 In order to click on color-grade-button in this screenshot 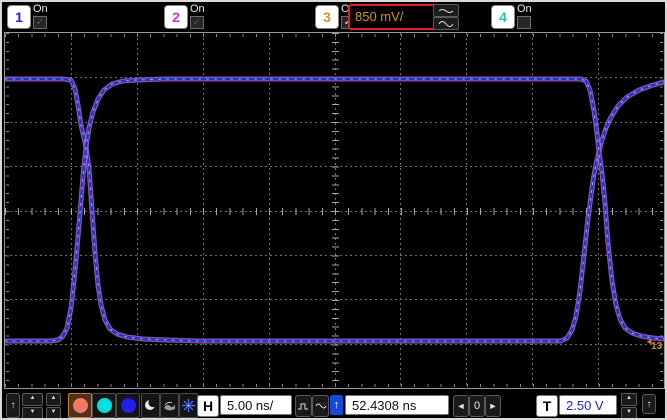, I will do `click(169, 405)`.